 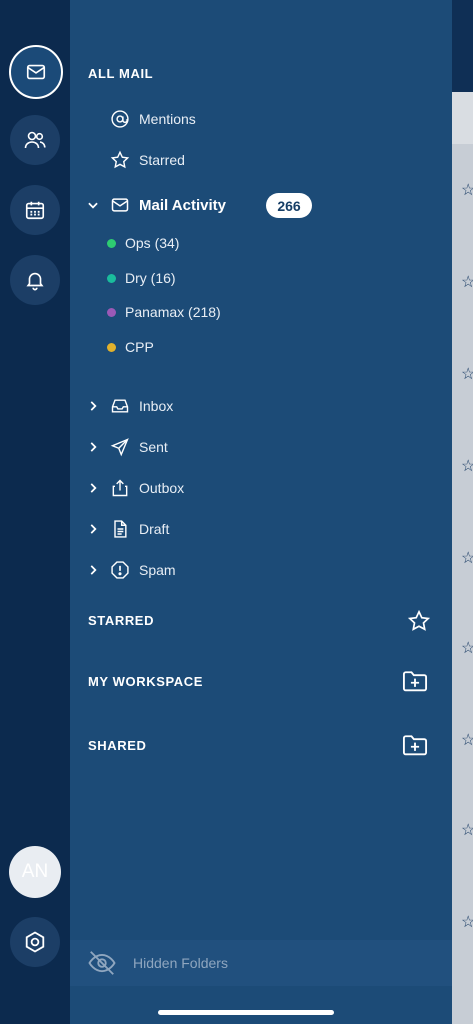 I want to click on starred-section-header: STARRED, so click(x=121, y=620).